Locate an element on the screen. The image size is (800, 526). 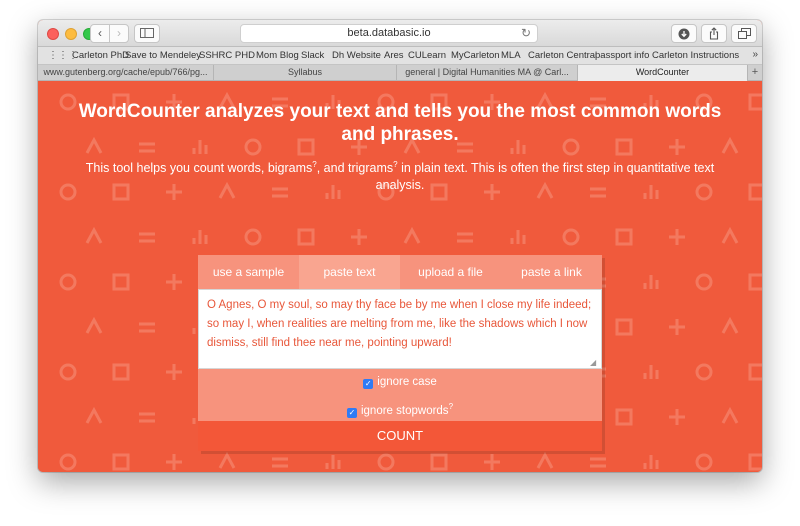
share-button is located at coordinates (714, 33).